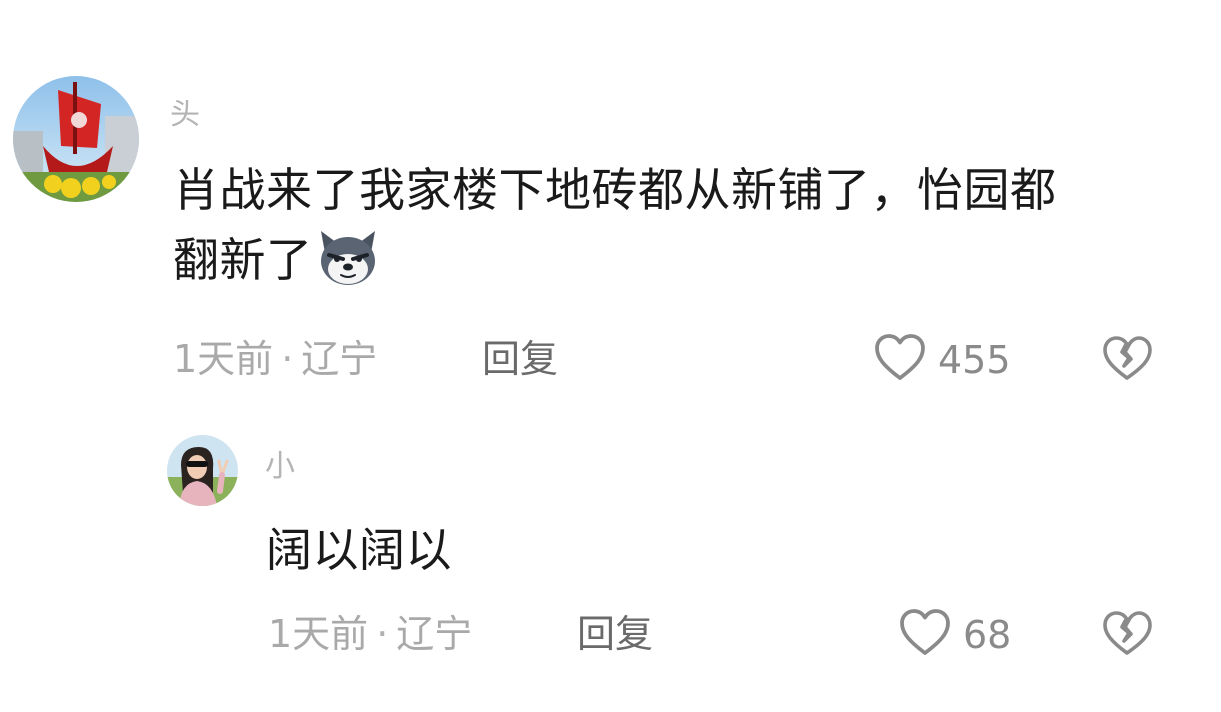 This screenshot has height=712, width=1221. Describe the element at coordinates (348, 256) in the screenshot. I see `smug-dog-emoji-icon` at that location.